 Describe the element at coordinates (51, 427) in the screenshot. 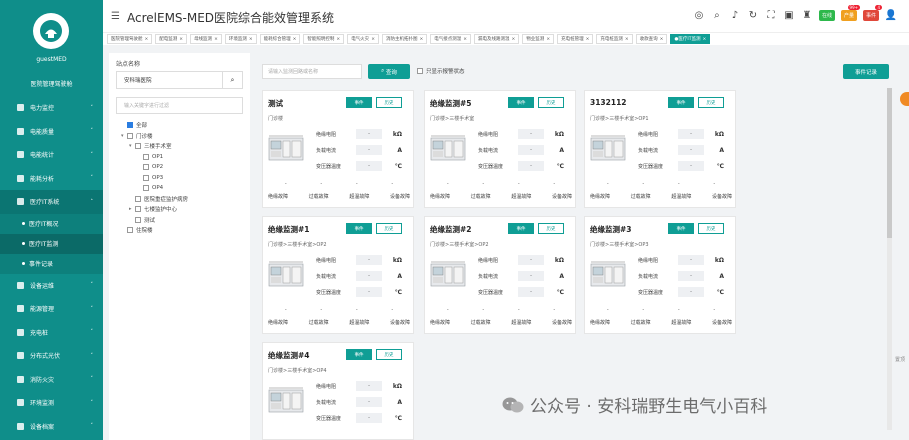

I see `sidebar-item: 设备档案 ˅` at that location.